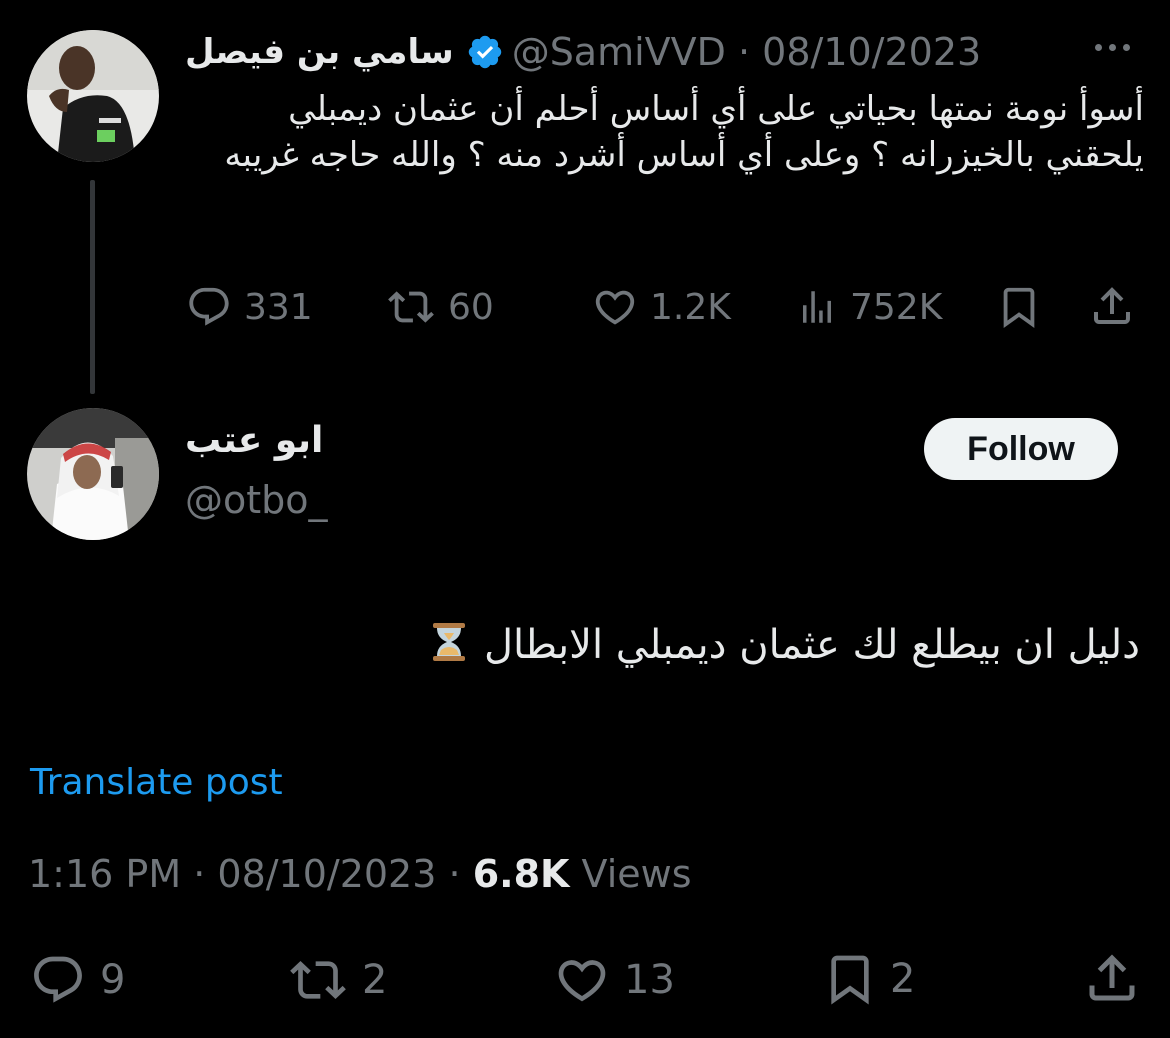 The height and width of the screenshot is (1038, 1170). What do you see at coordinates (449, 647) in the screenshot?
I see `hourglass-icon` at bounding box center [449, 647].